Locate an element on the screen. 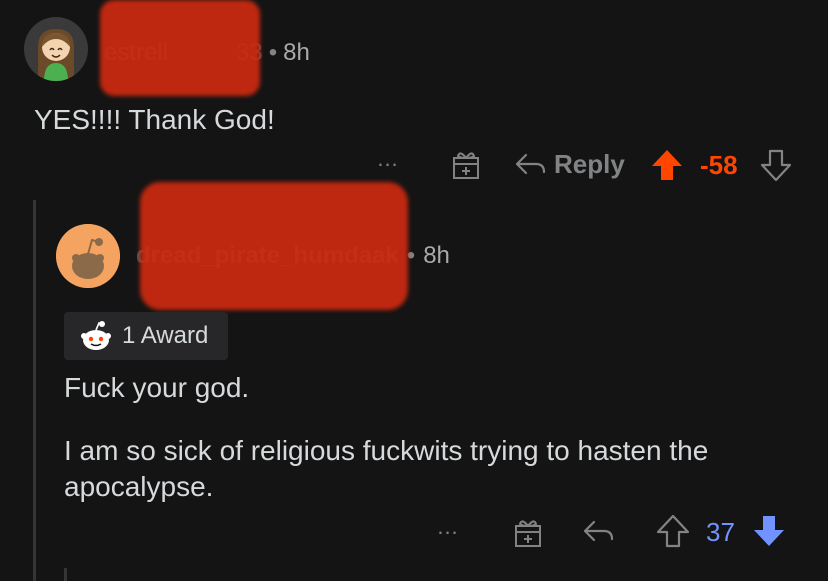 The image size is (828, 581). comment-paragraph: apocalypse. is located at coordinates (139, 486).